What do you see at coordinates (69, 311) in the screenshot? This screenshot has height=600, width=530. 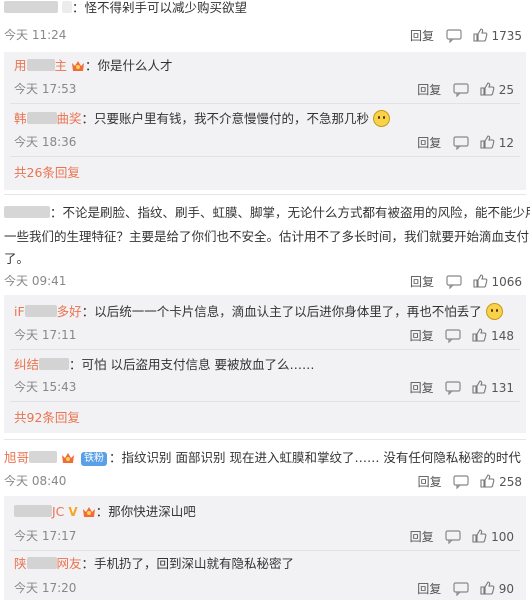 I see `reply-username-suffix: 多好` at bounding box center [69, 311].